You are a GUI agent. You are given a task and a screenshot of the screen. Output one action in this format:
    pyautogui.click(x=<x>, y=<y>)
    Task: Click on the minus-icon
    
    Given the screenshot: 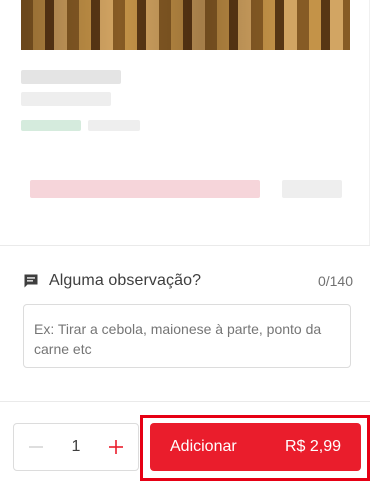 What is the action you would take?
    pyautogui.click(x=36, y=447)
    